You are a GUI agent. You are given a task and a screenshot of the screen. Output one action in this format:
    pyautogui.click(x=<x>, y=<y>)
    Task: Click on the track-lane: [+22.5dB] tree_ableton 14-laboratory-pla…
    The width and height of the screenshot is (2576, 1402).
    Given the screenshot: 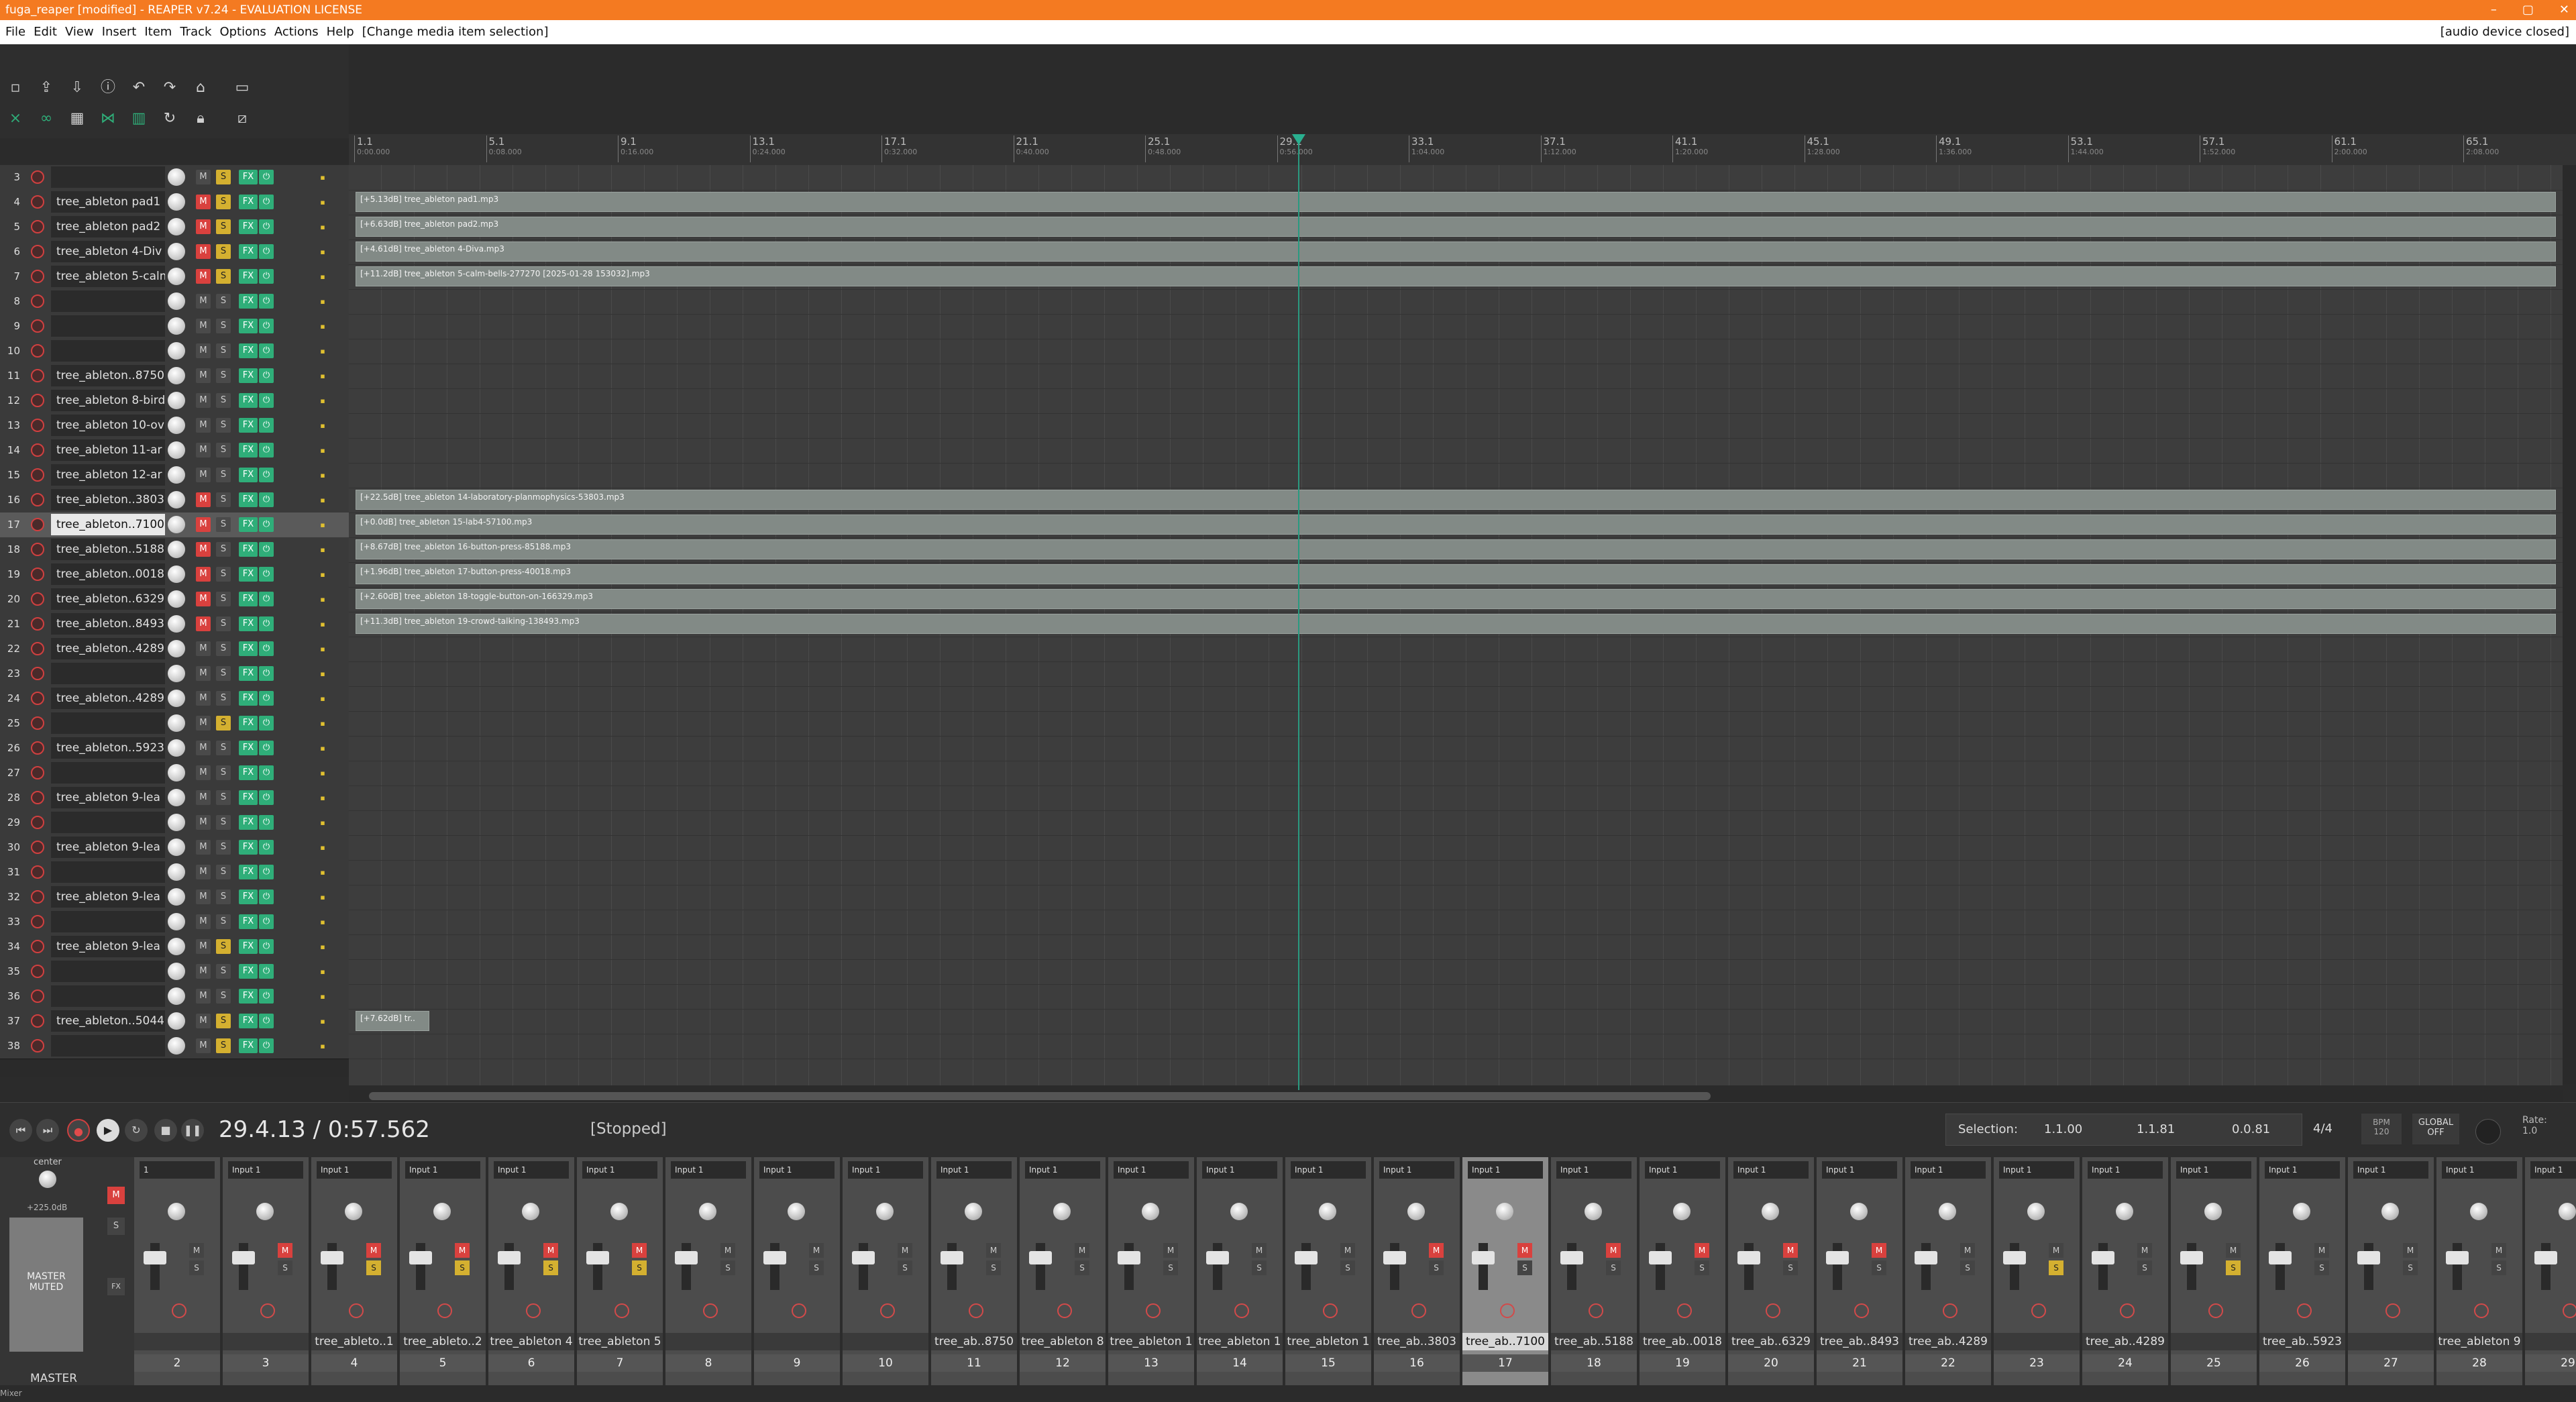 What is the action you would take?
    pyautogui.click(x=1456, y=501)
    